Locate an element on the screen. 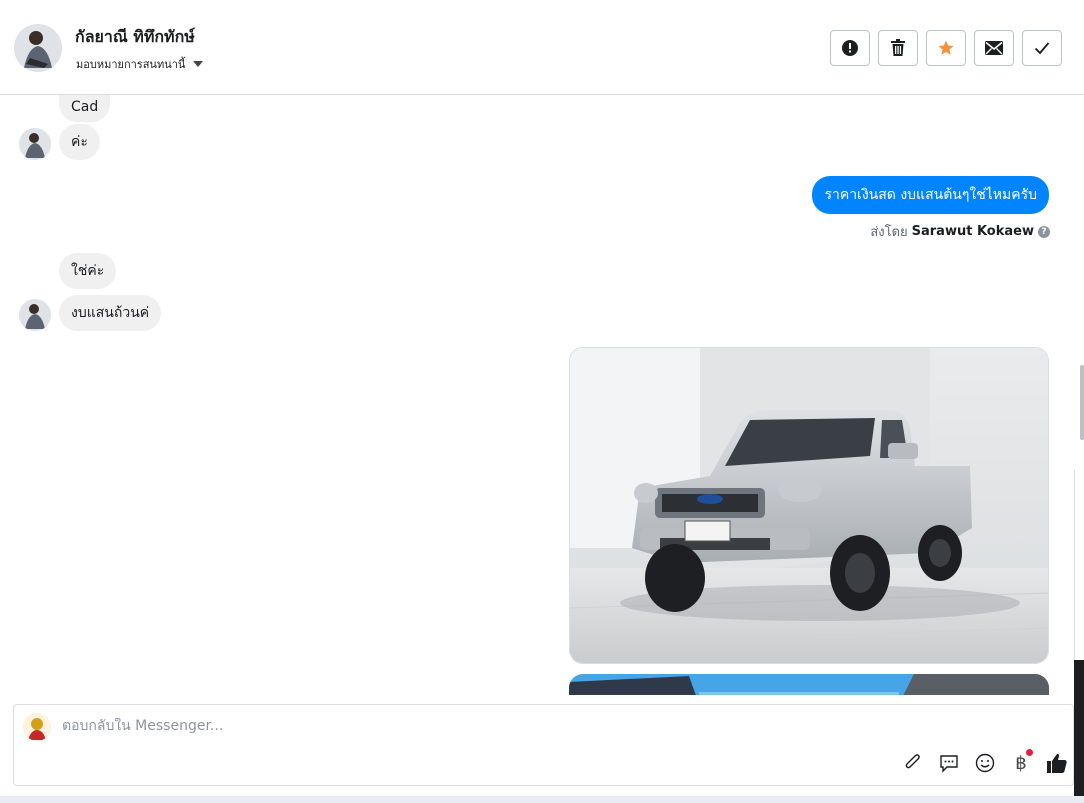 The height and width of the screenshot is (803, 1084). message-bubble-incoming: Cad is located at coordinates (85, 108).